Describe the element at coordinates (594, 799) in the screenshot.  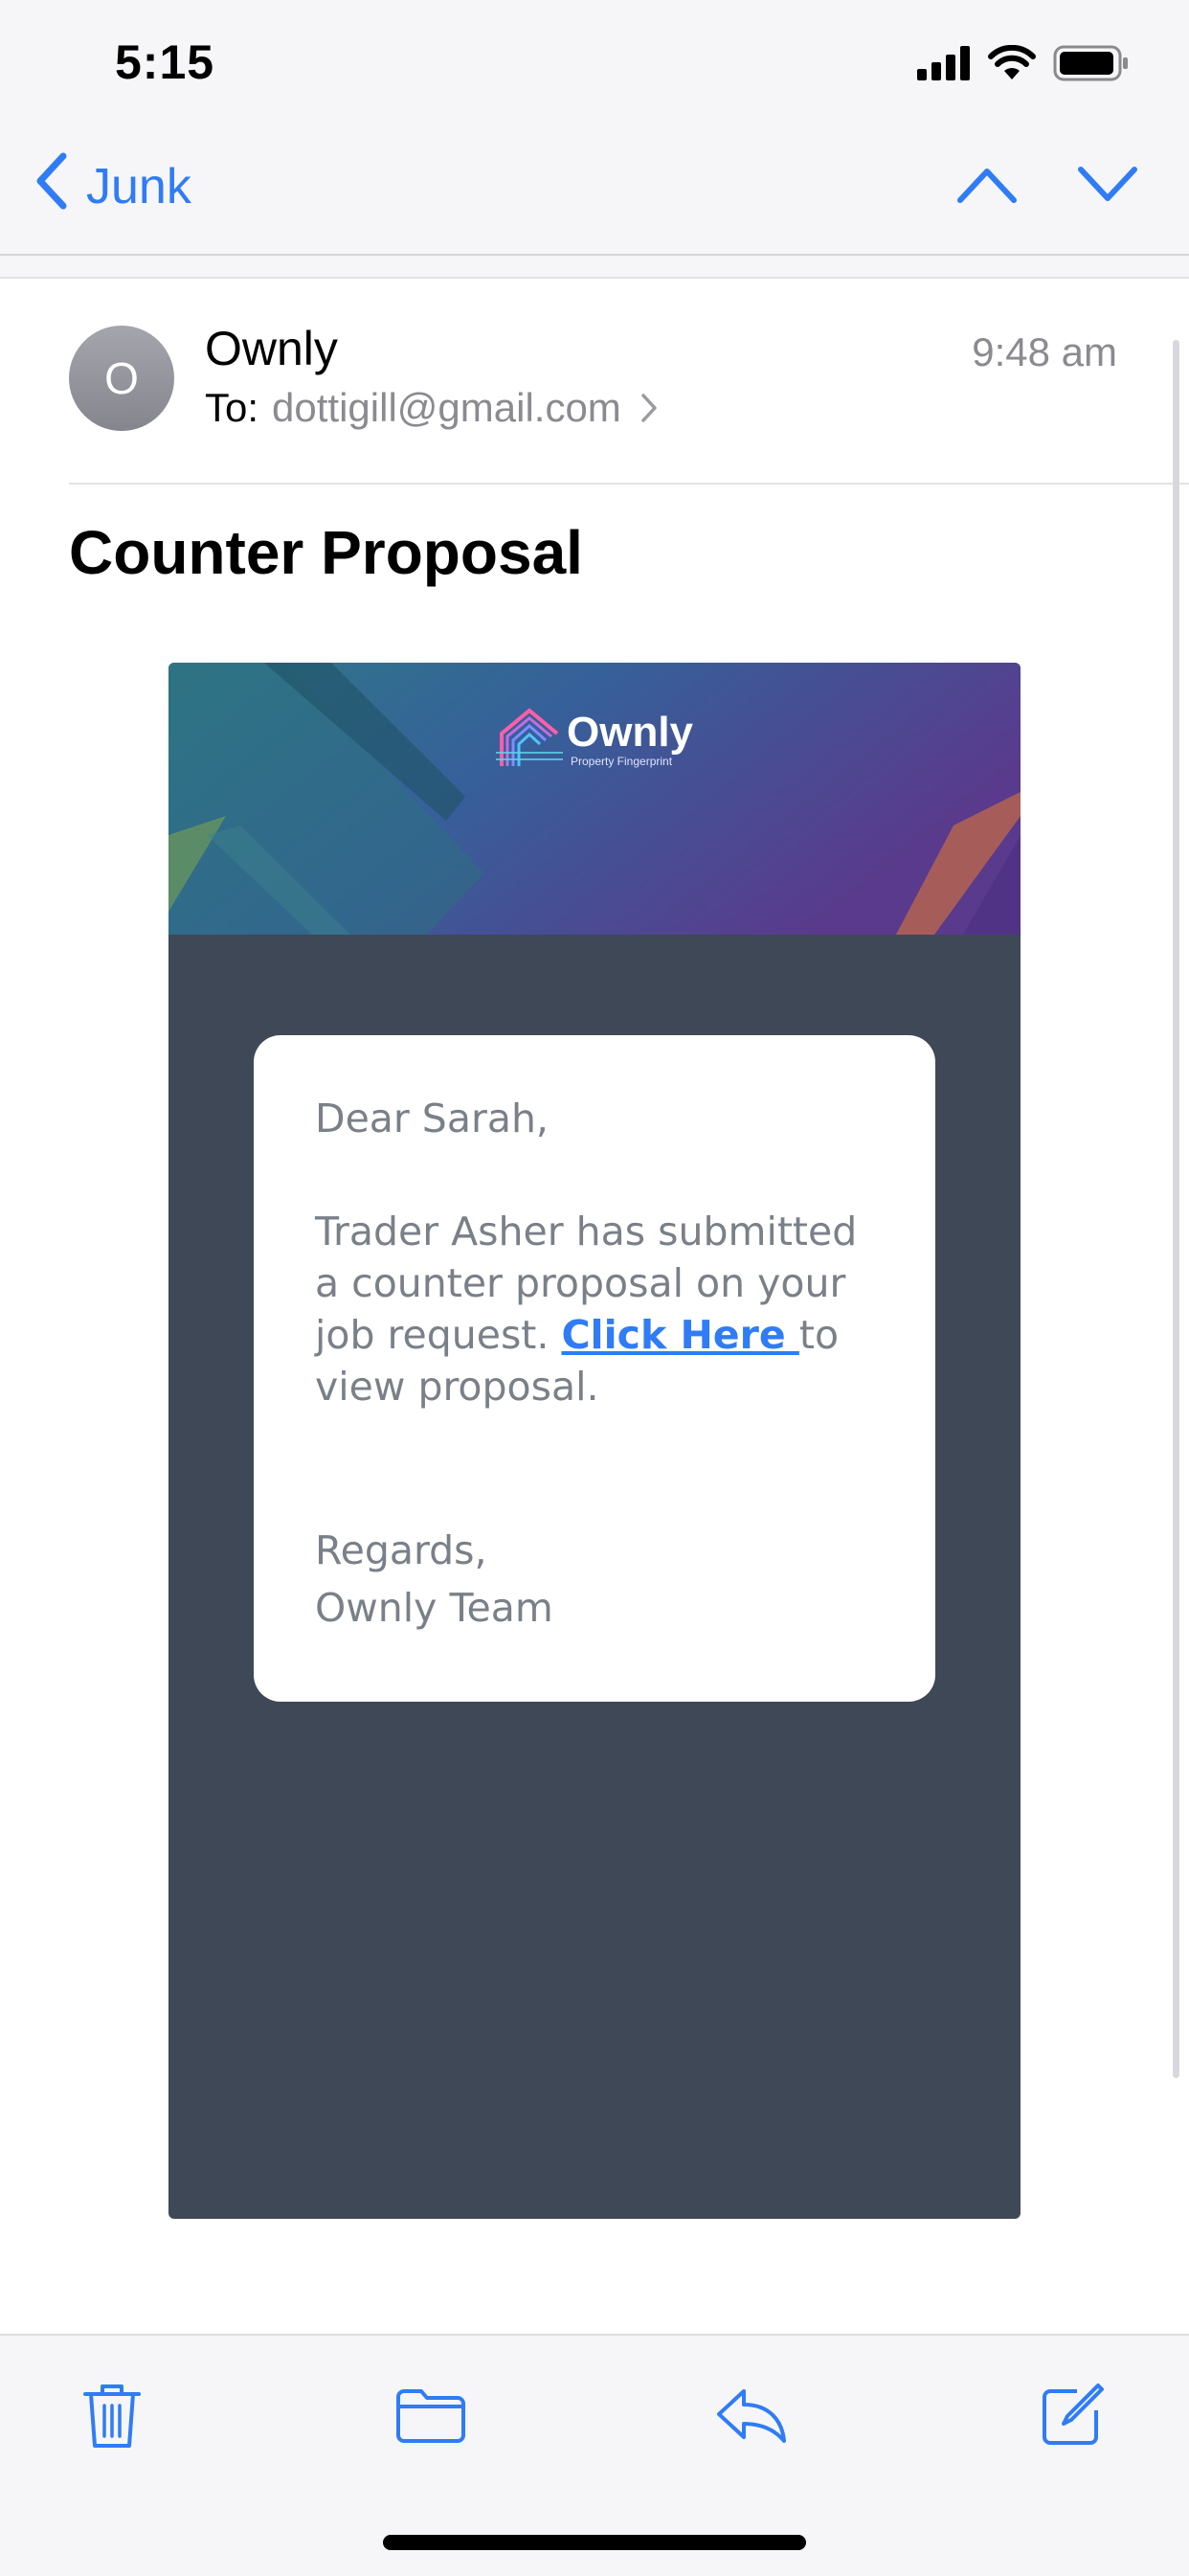
I see `email-banner` at that location.